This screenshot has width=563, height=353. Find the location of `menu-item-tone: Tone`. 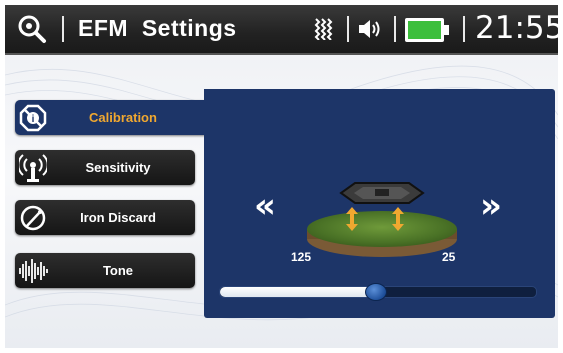

menu-item-tone: Tone is located at coordinates (105, 270).